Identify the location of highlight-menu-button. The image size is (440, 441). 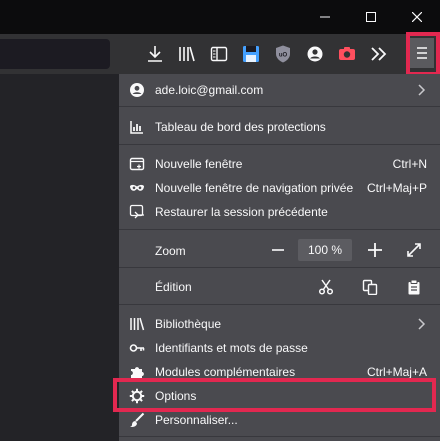
(423, 54).